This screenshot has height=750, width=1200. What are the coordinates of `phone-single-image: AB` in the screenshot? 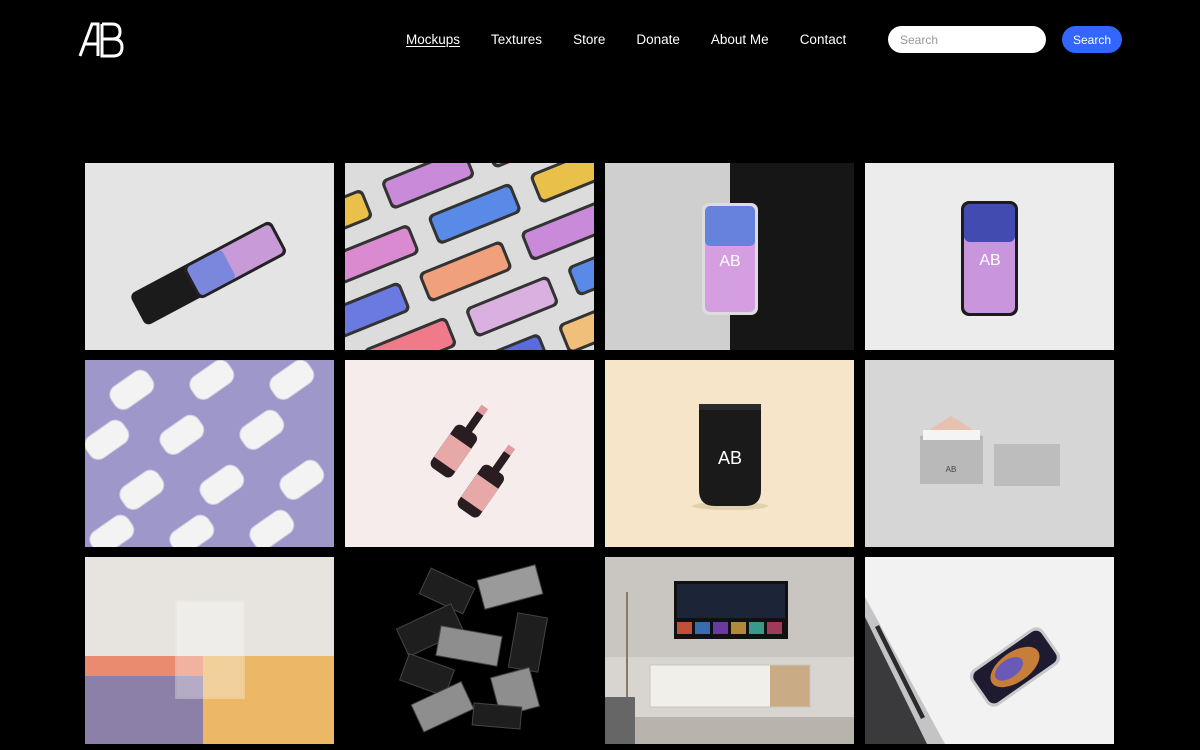 It's located at (989, 256).